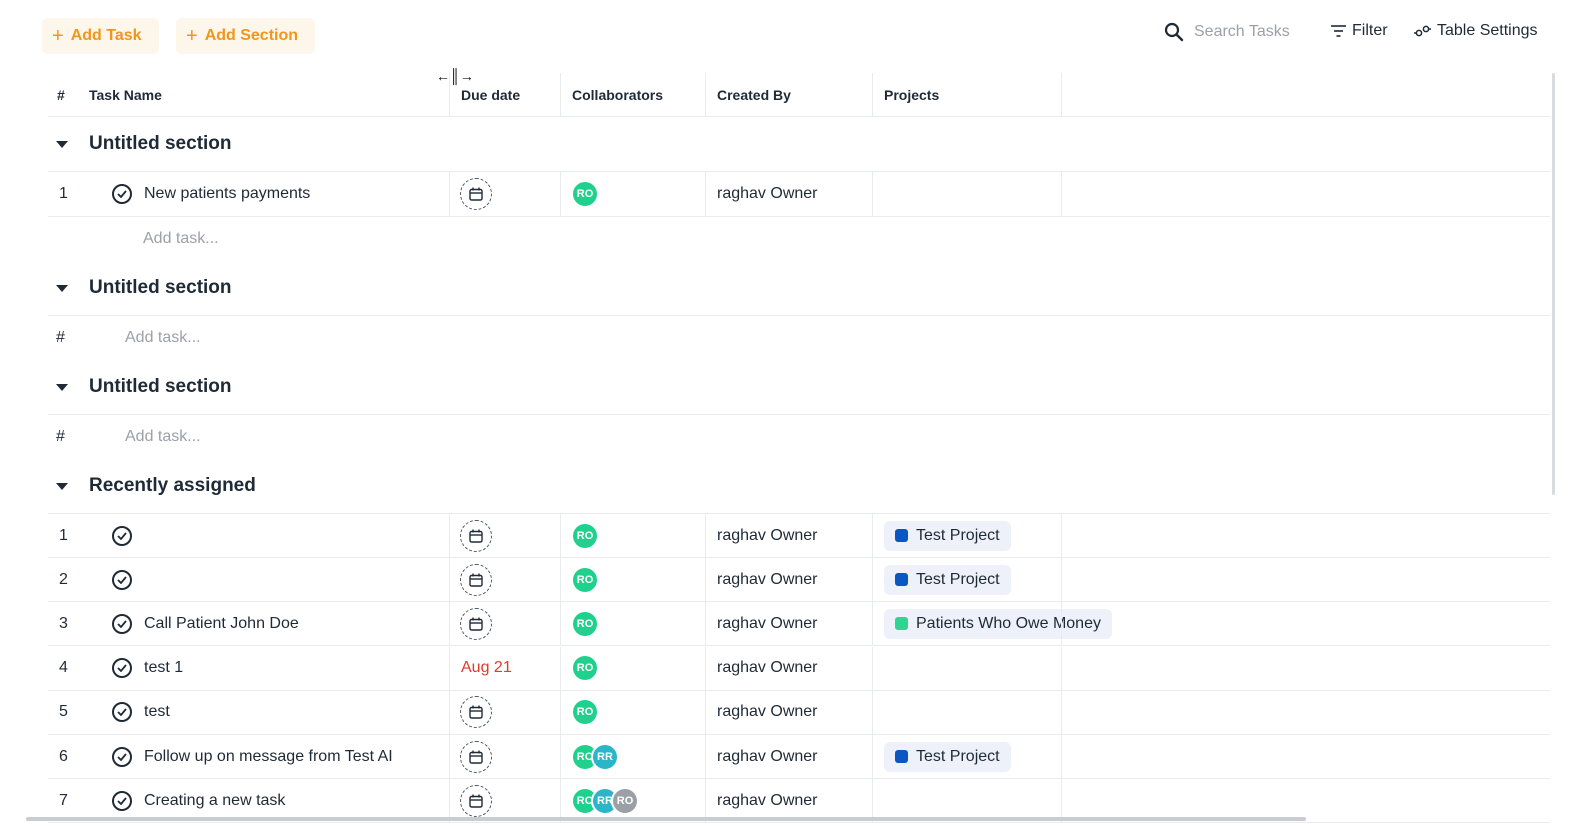 The image size is (1584, 838). Describe the element at coordinates (227, 194) in the screenshot. I see `task-name: New patients payments` at that location.